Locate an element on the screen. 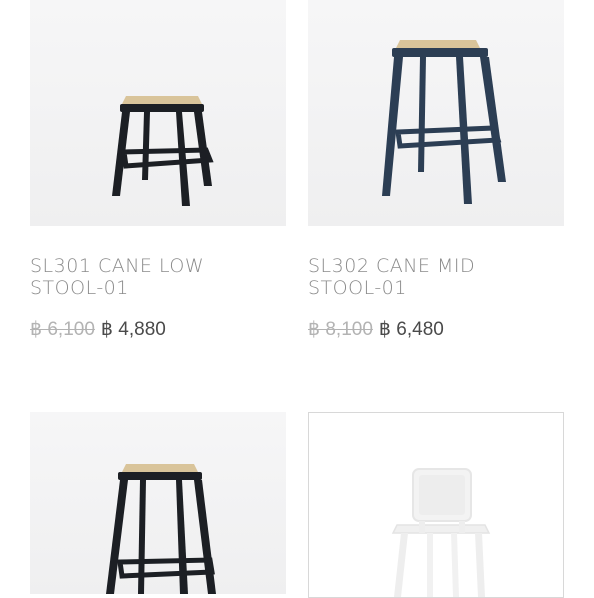  original-price: ฿ 6,100 is located at coordinates (62, 329).